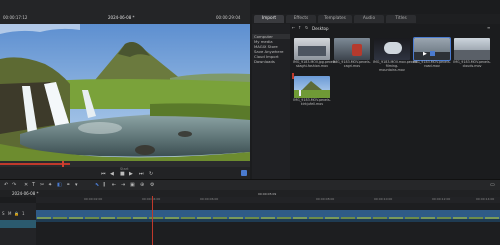  Describe the element at coordinates (121, 17) in the screenshot. I see `preview-title: 2024-06-08 *` at that location.